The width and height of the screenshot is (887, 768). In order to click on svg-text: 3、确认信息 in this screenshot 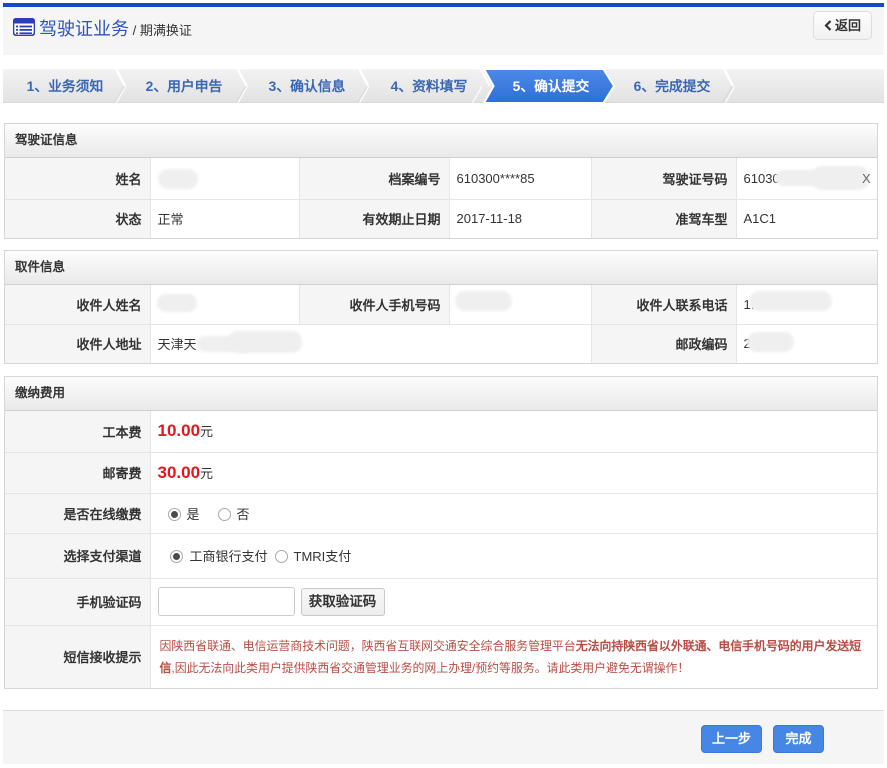, I will do `click(307, 86)`.